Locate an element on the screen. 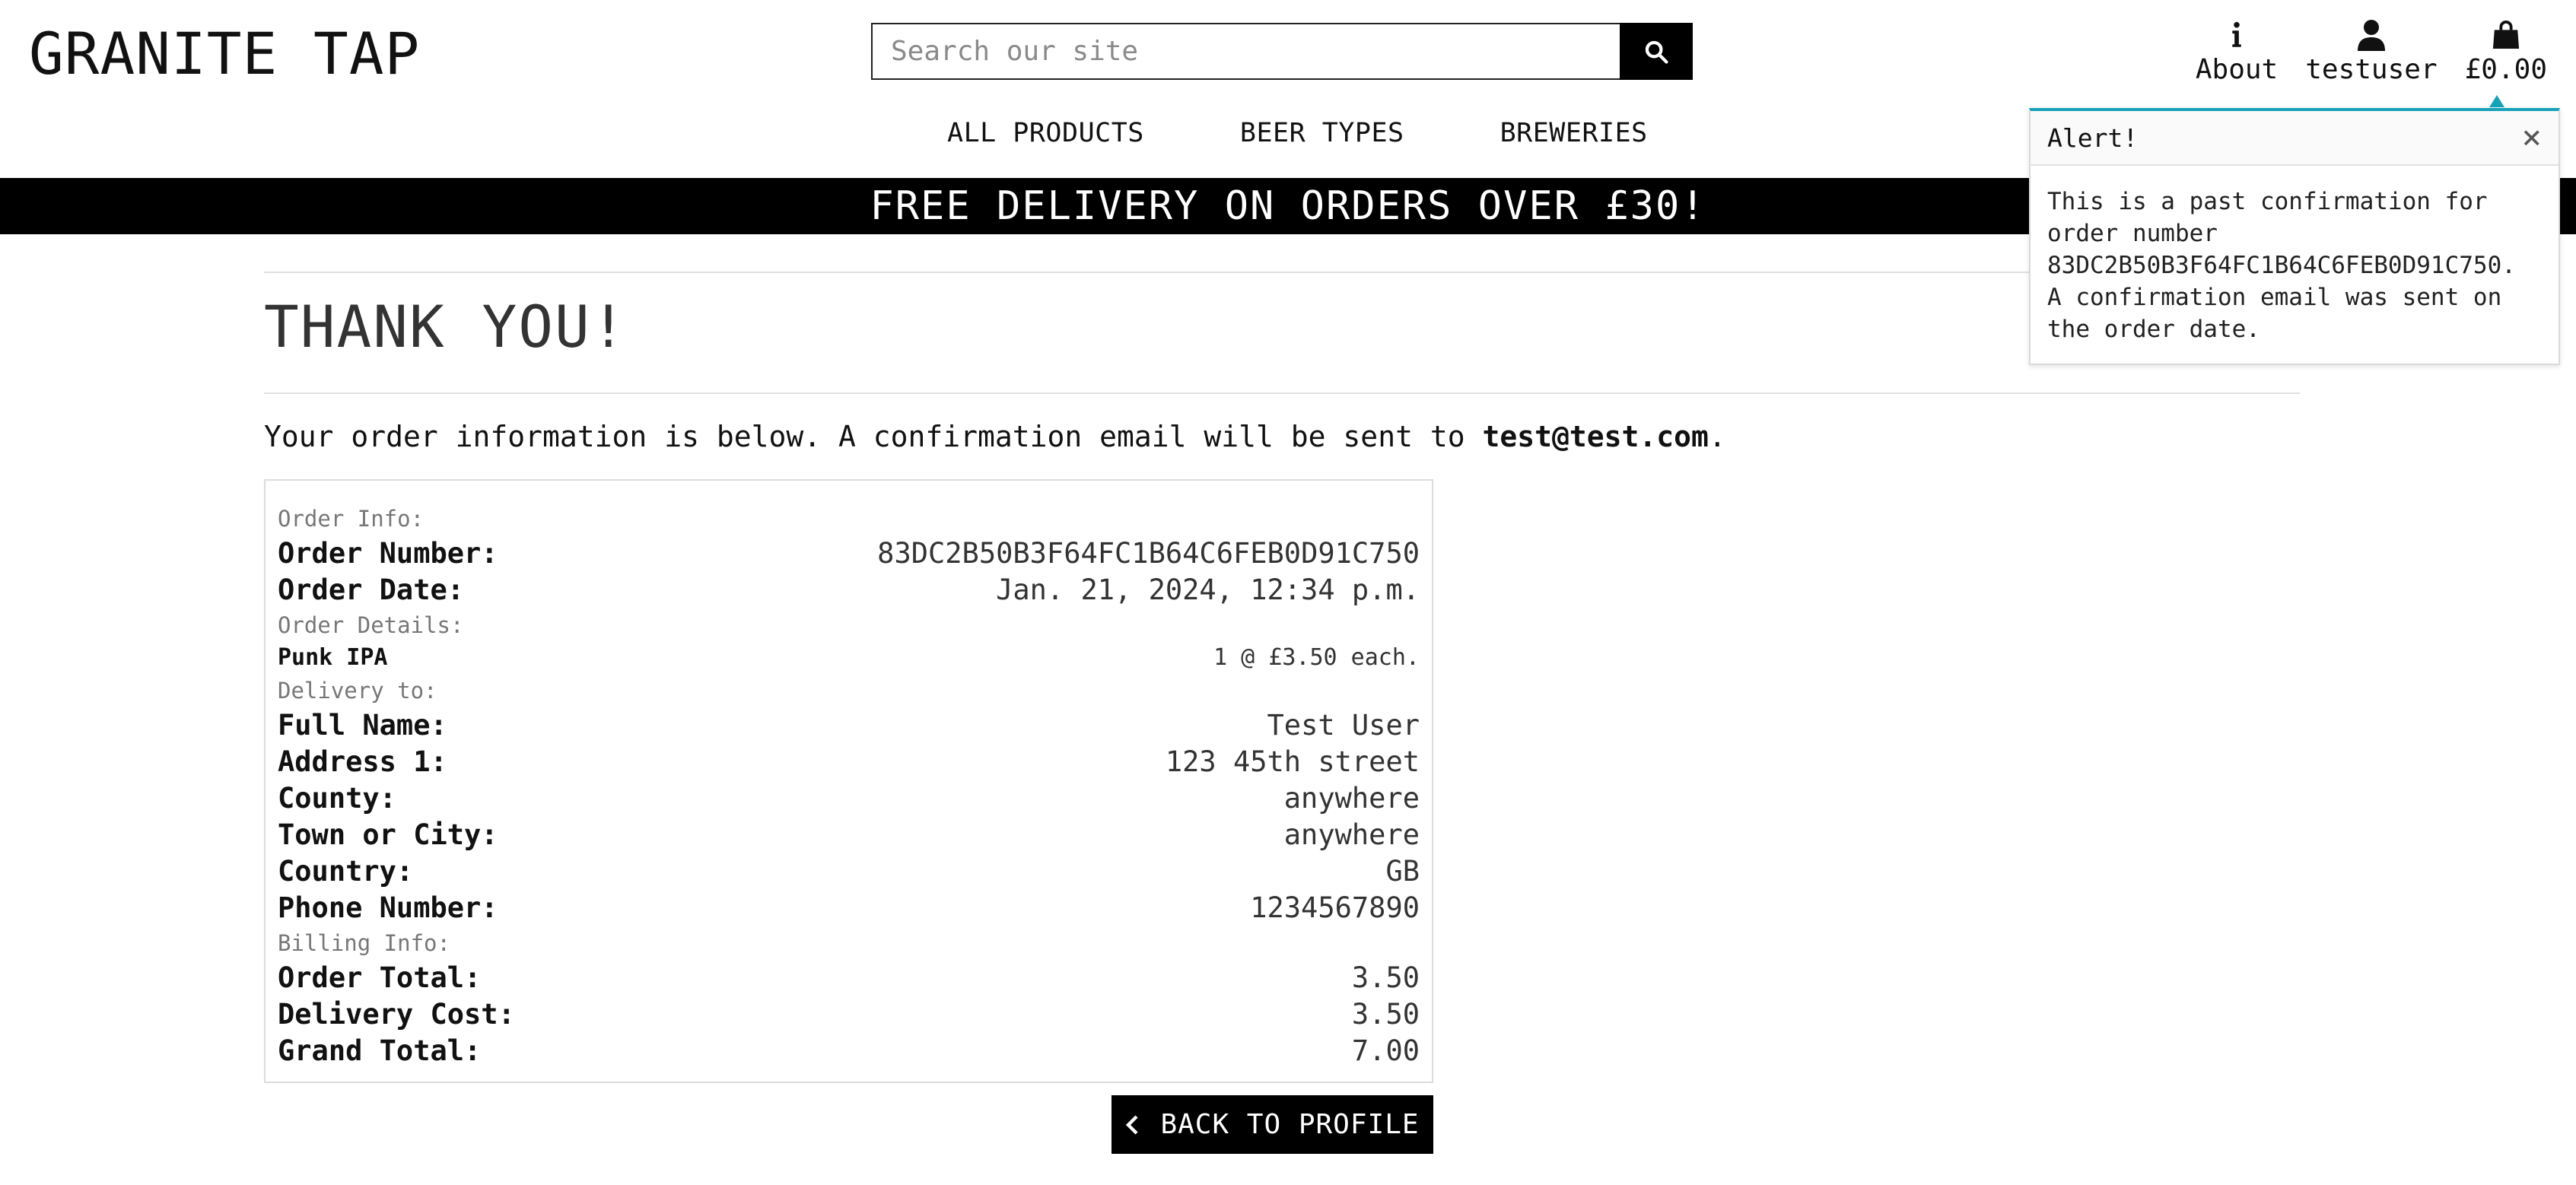 The height and width of the screenshot is (1185, 2576). address1-value: 123 45th street is located at coordinates (1292, 761).